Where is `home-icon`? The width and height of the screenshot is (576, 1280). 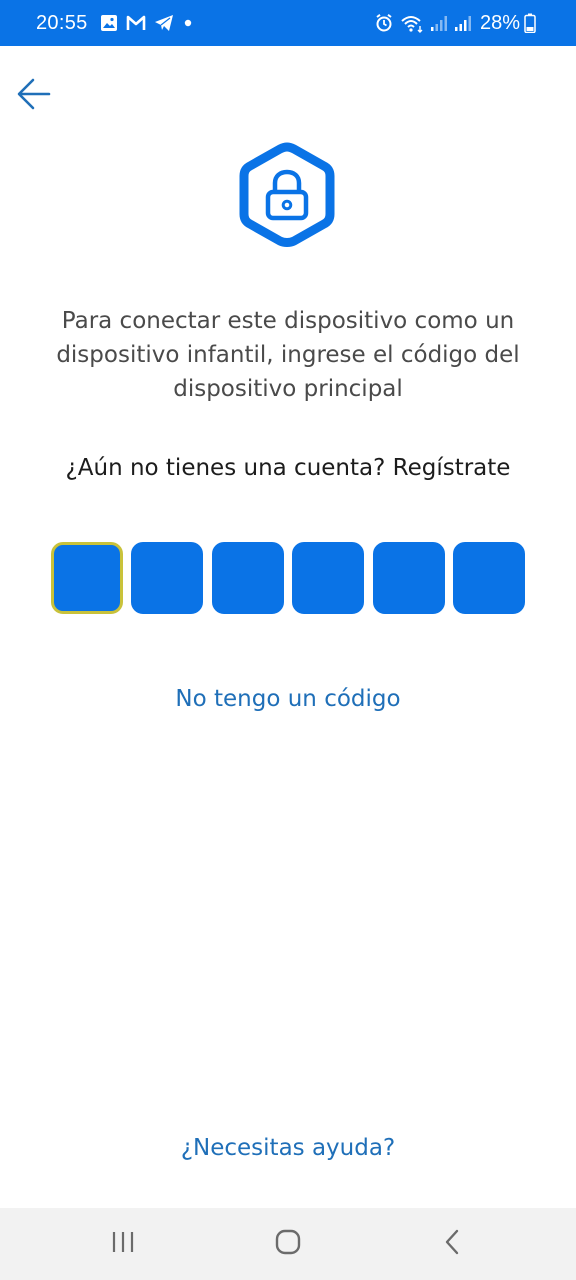
home-icon is located at coordinates (288, 1244).